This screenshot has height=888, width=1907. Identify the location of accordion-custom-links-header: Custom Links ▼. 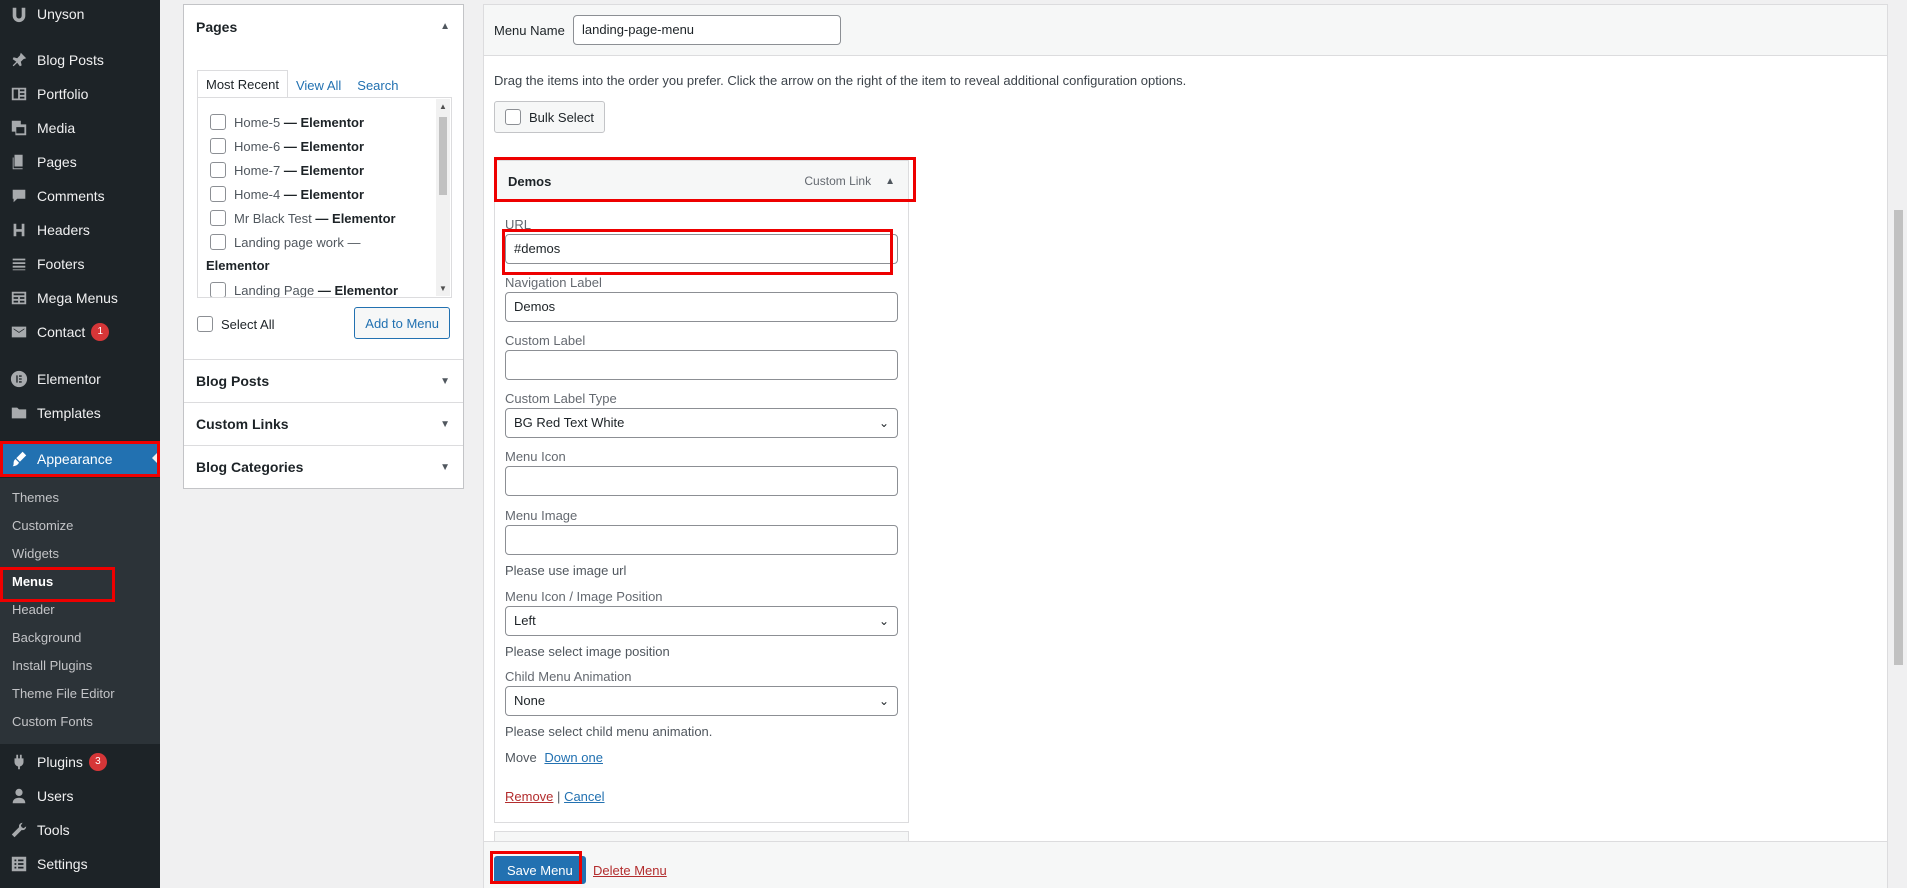
(323, 423).